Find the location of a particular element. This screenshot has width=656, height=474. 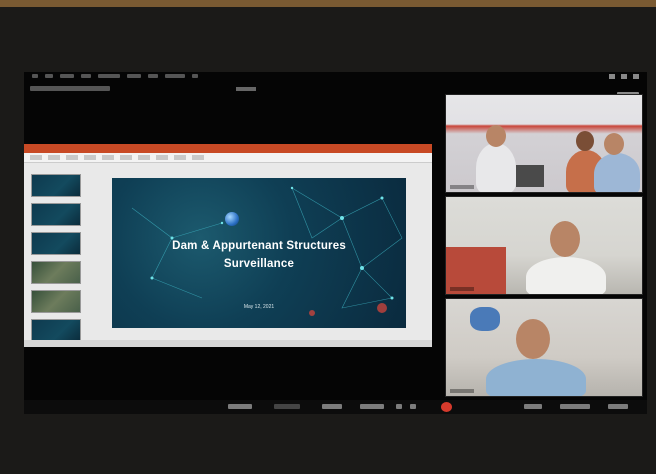

more-button is located at coordinates (618, 406).